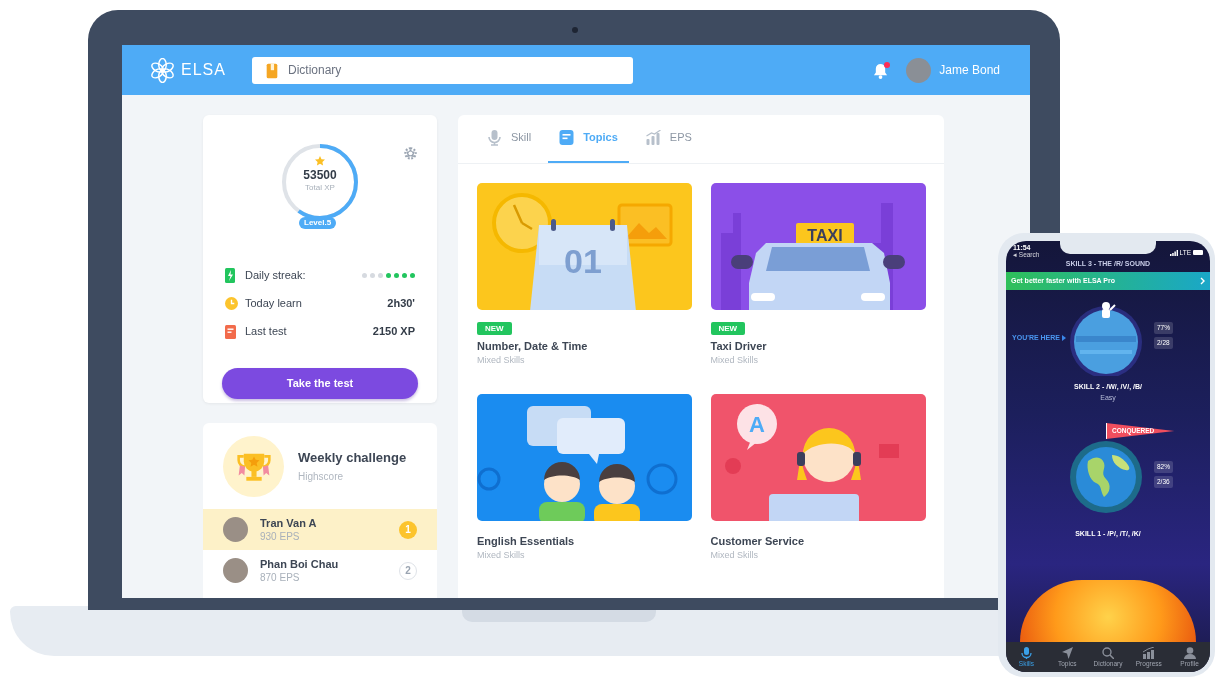 This screenshot has height=677, width=1215. Describe the element at coordinates (584, 457) in the screenshot. I see `chat-people-illustration` at that location.